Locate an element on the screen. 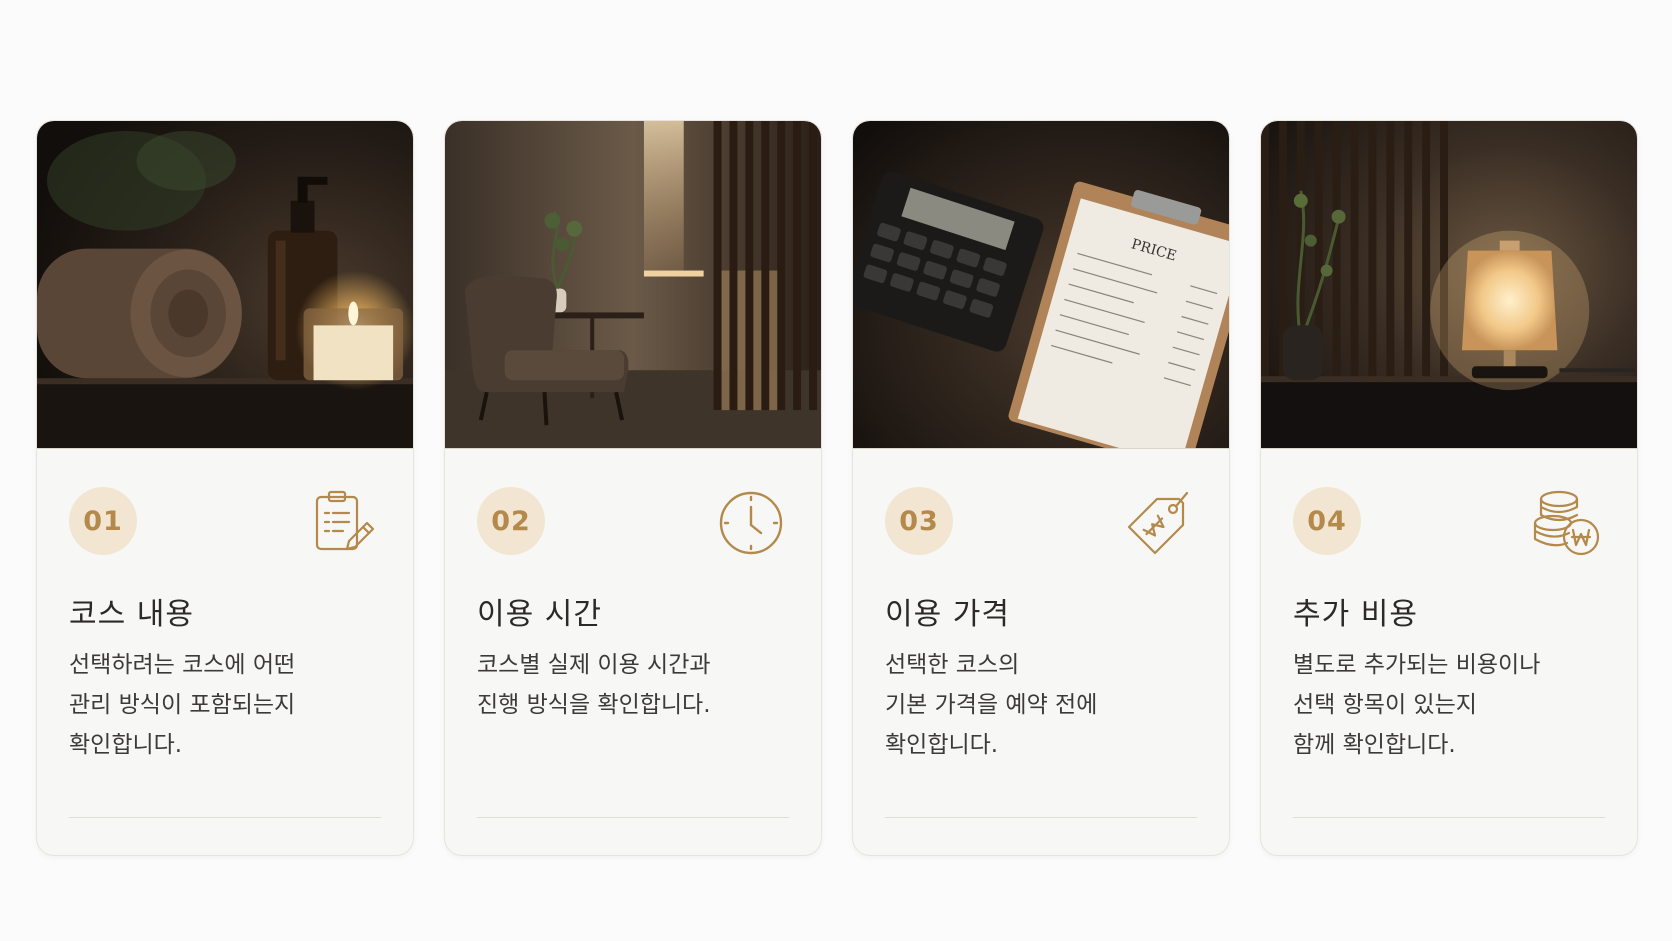 The height and width of the screenshot is (941, 1672). spa-towel-candle-photo is located at coordinates (225, 285).